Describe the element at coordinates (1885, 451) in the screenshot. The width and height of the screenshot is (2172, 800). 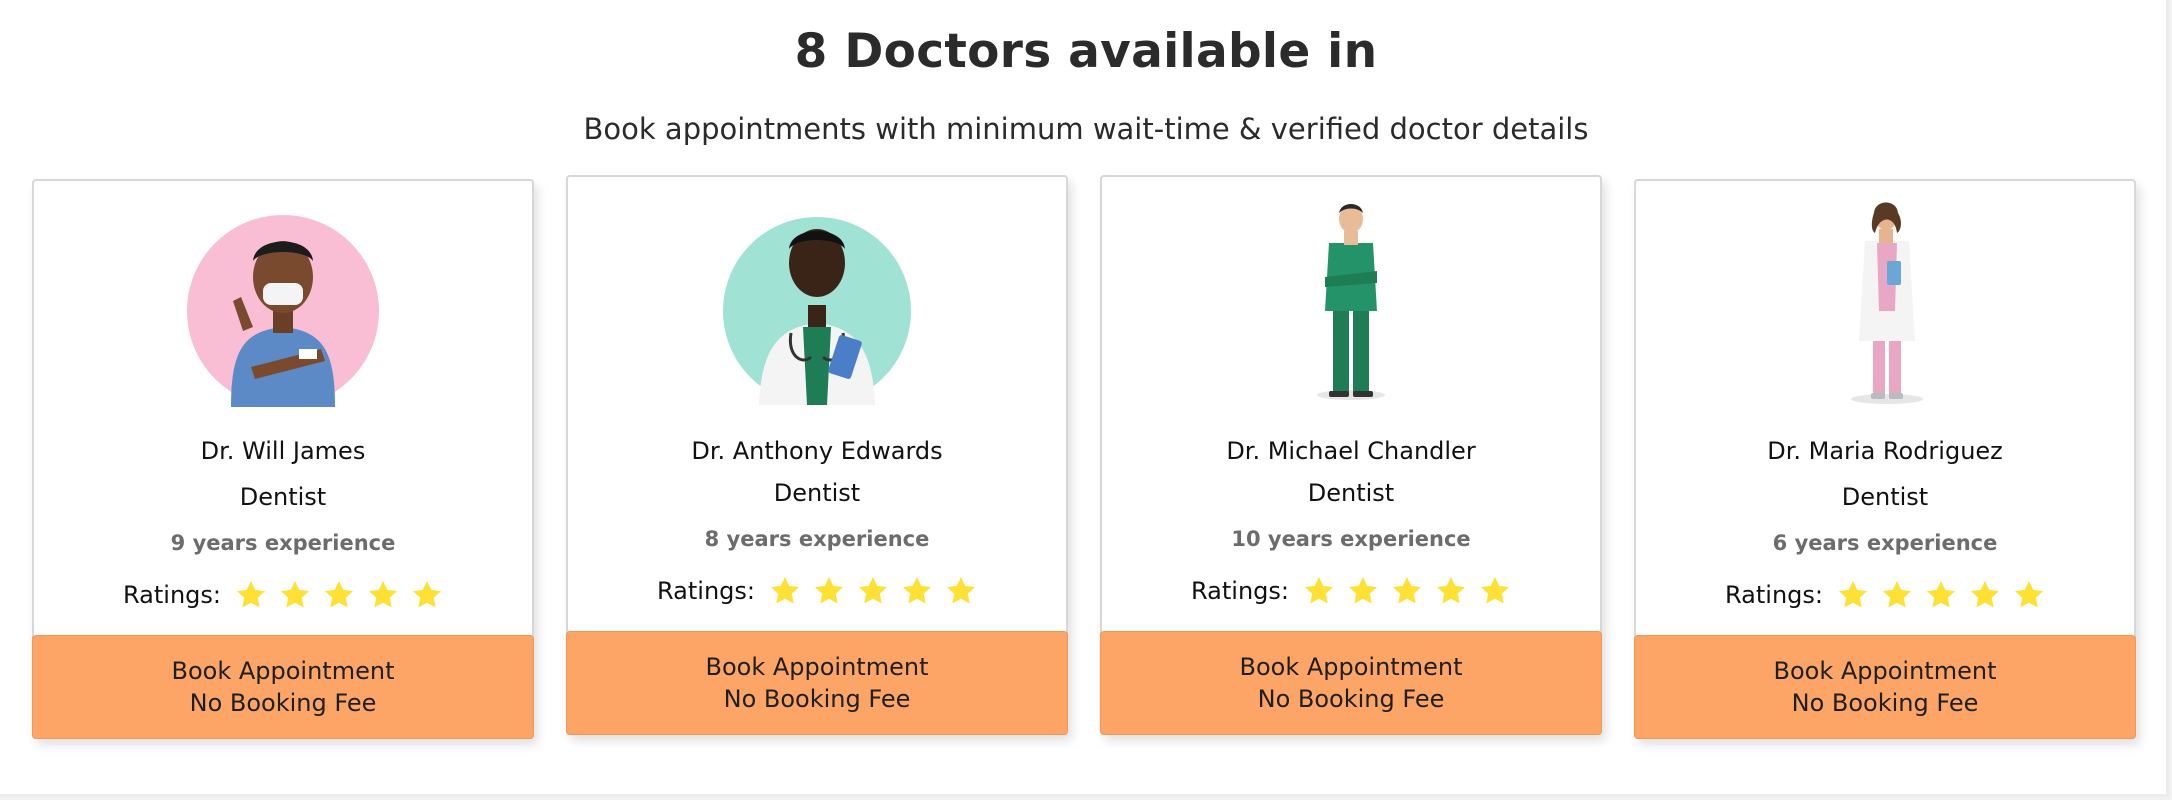
I see `doctor-name: Dr. Maria Rodriguez` at that location.